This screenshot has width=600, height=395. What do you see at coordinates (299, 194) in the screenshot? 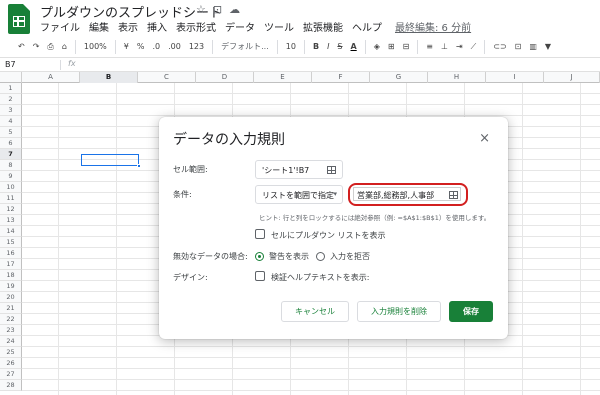
I see `criteria-type-select: リストを範囲で指定 ▾` at bounding box center [299, 194].